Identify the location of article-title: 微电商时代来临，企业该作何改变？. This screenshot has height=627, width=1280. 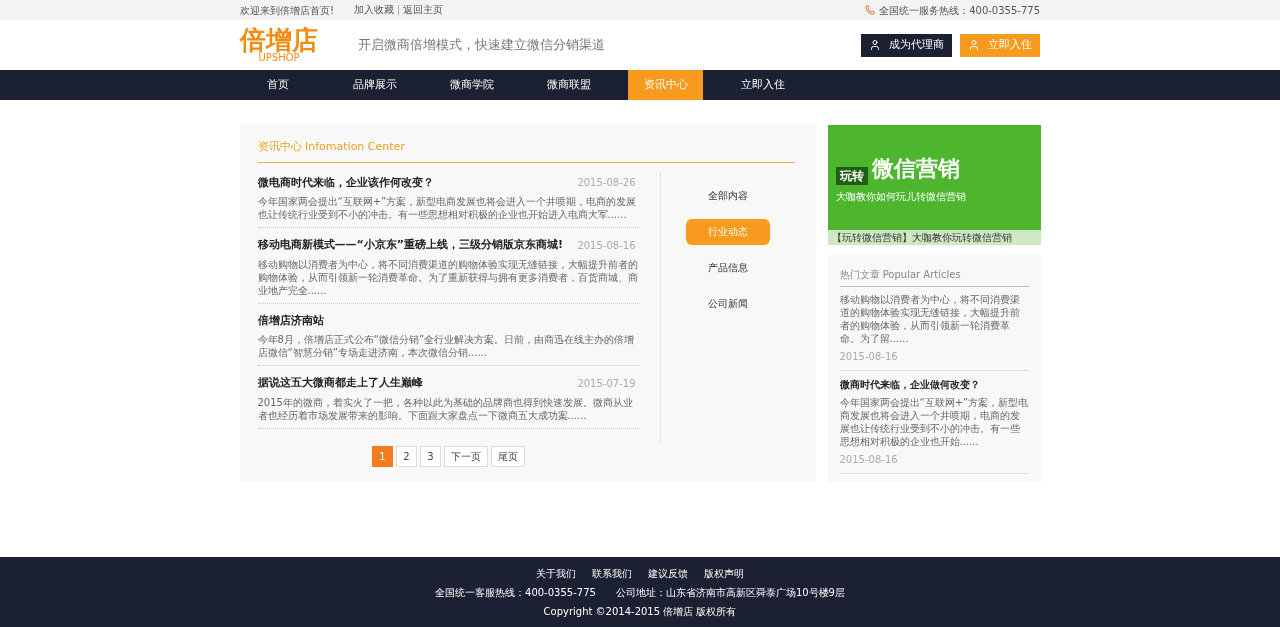
(345, 182).